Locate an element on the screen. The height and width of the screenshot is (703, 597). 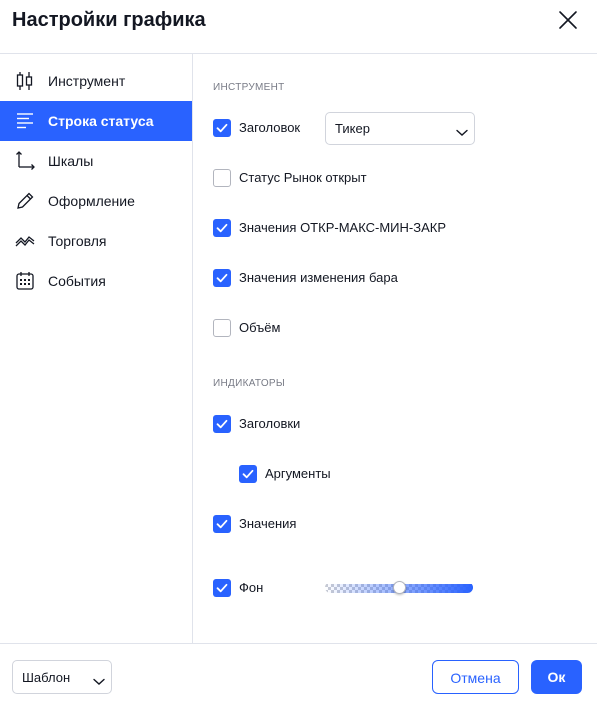
sidebar-item-label: Шкалы is located at coordinates (71, 161).